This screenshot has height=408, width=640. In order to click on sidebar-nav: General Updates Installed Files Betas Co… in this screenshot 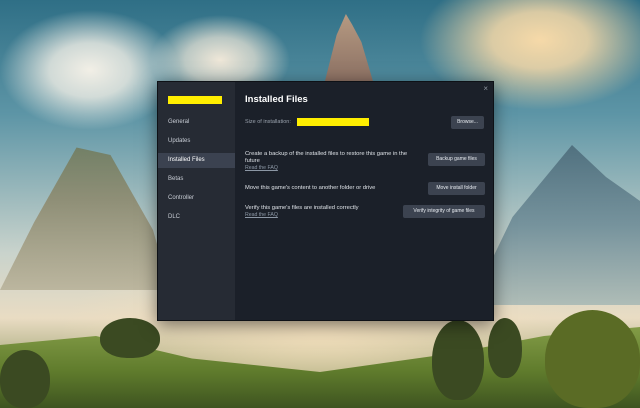, I will do `click(196, 172)`.